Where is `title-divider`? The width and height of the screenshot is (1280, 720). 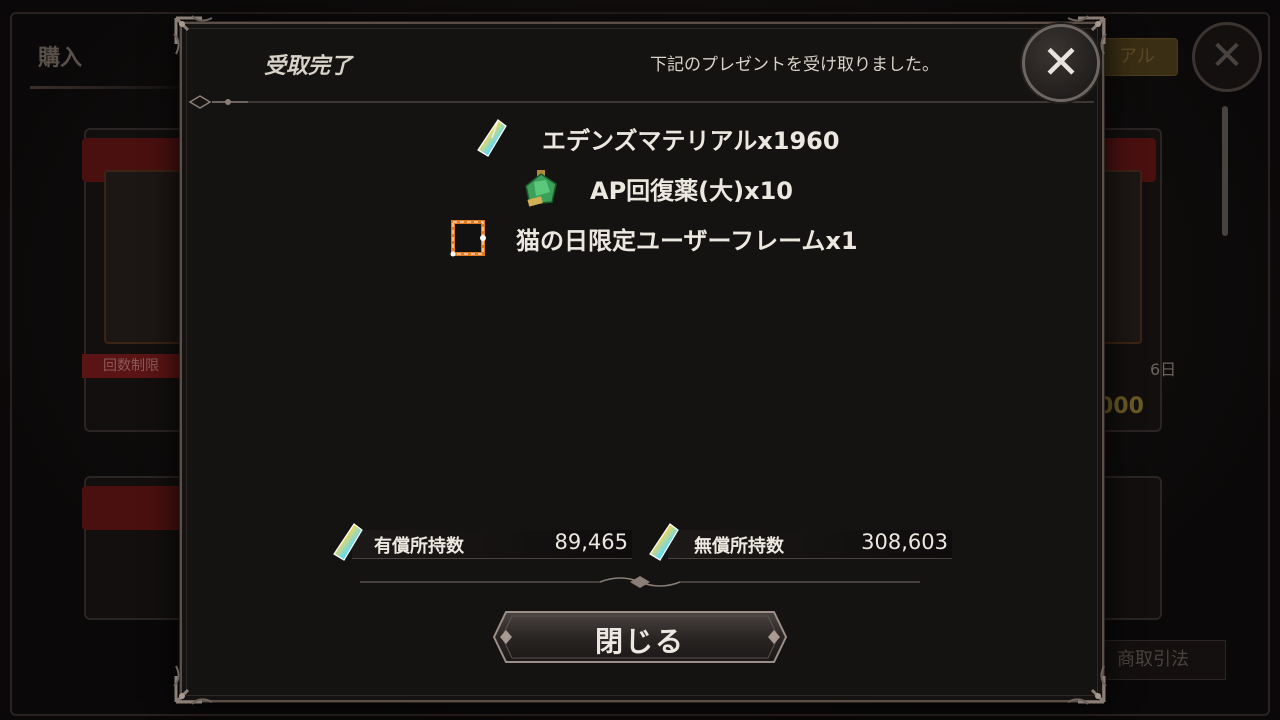
title-divider is located at coordinates (641, 102).